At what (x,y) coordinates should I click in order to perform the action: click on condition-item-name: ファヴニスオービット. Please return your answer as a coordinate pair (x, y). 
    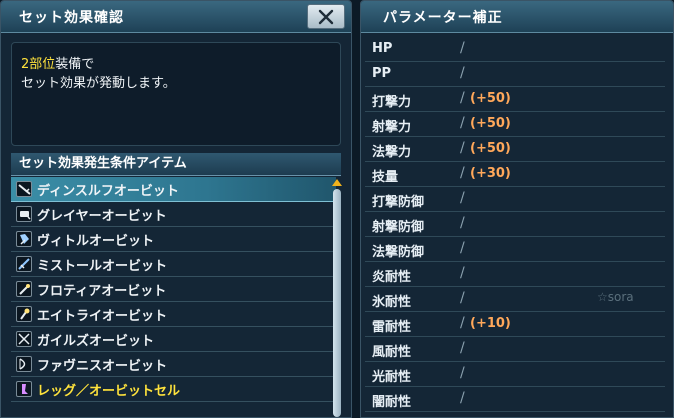
    Looking at the image, I should click on (102, 366).